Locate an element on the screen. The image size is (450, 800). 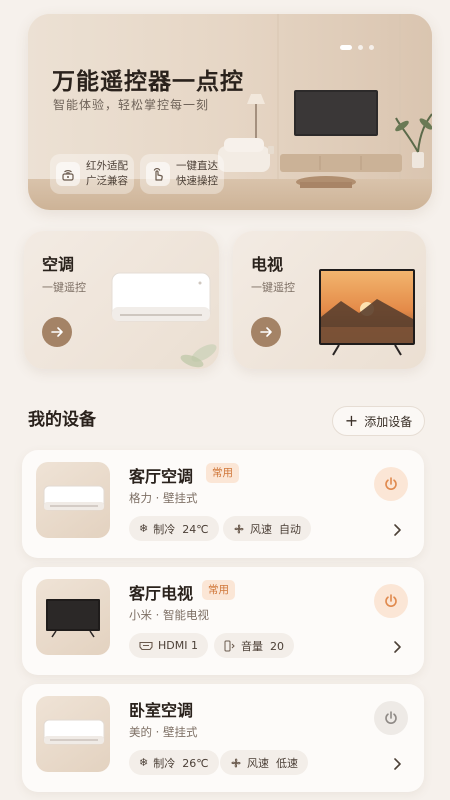
device-brand: 美的 · 壁挂式 is located at coordinates (163, 732).